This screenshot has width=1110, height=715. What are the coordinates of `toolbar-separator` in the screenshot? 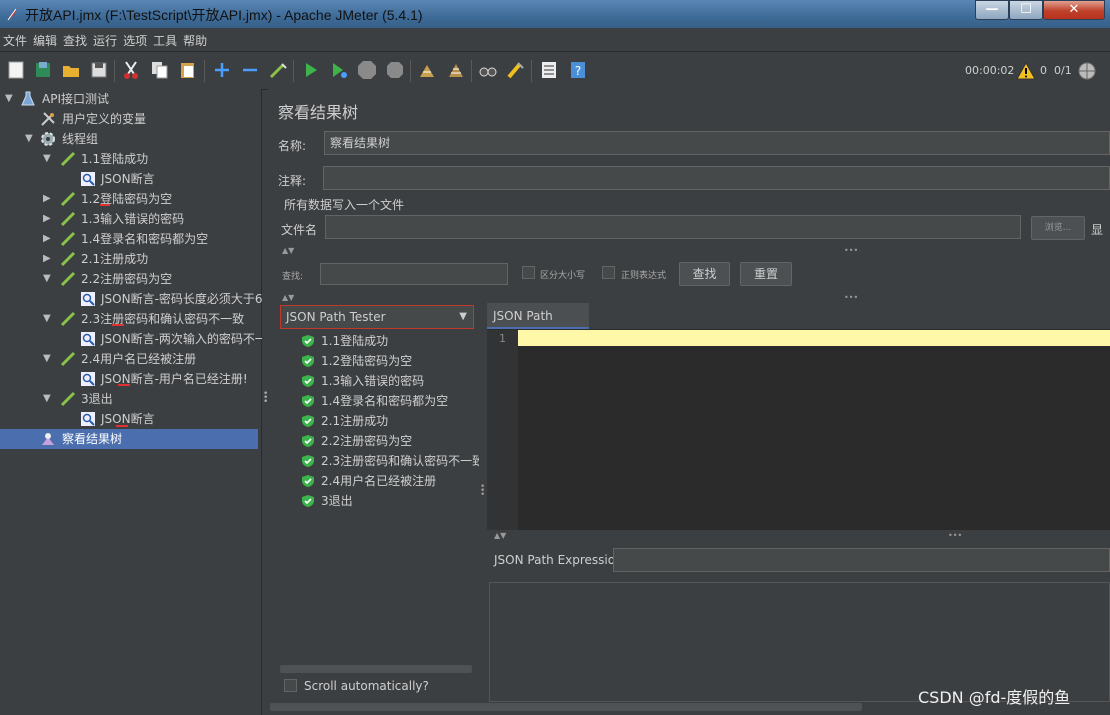 It's located at (410, 71).